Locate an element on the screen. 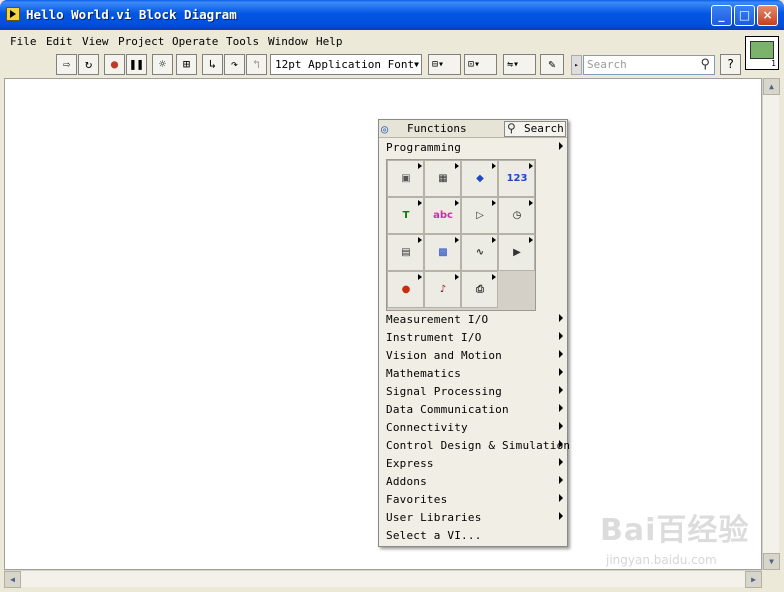  palette-tile: ▶ is located at coordinates (516, 252).